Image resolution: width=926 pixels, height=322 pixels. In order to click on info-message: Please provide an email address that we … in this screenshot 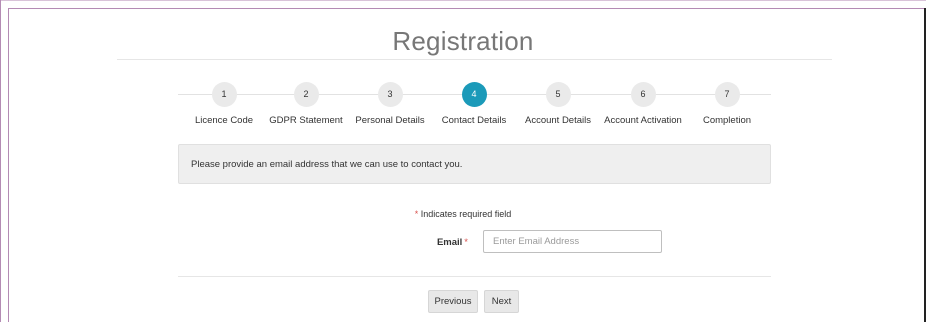, I will do `click(327, 164)`.